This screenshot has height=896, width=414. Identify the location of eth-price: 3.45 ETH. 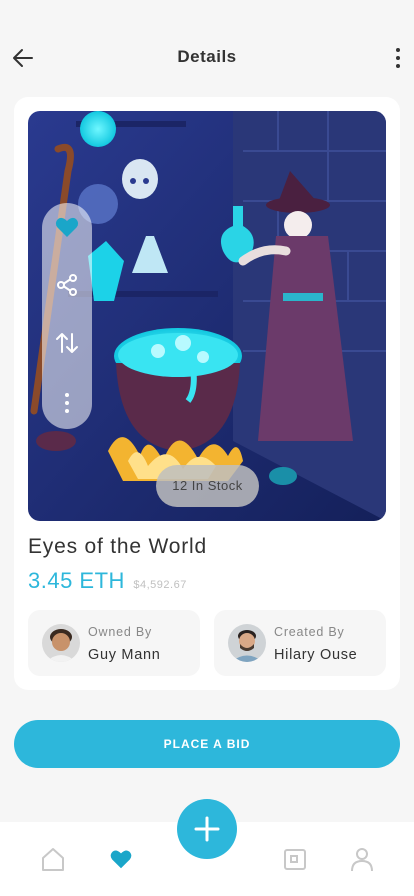
(76, 580).